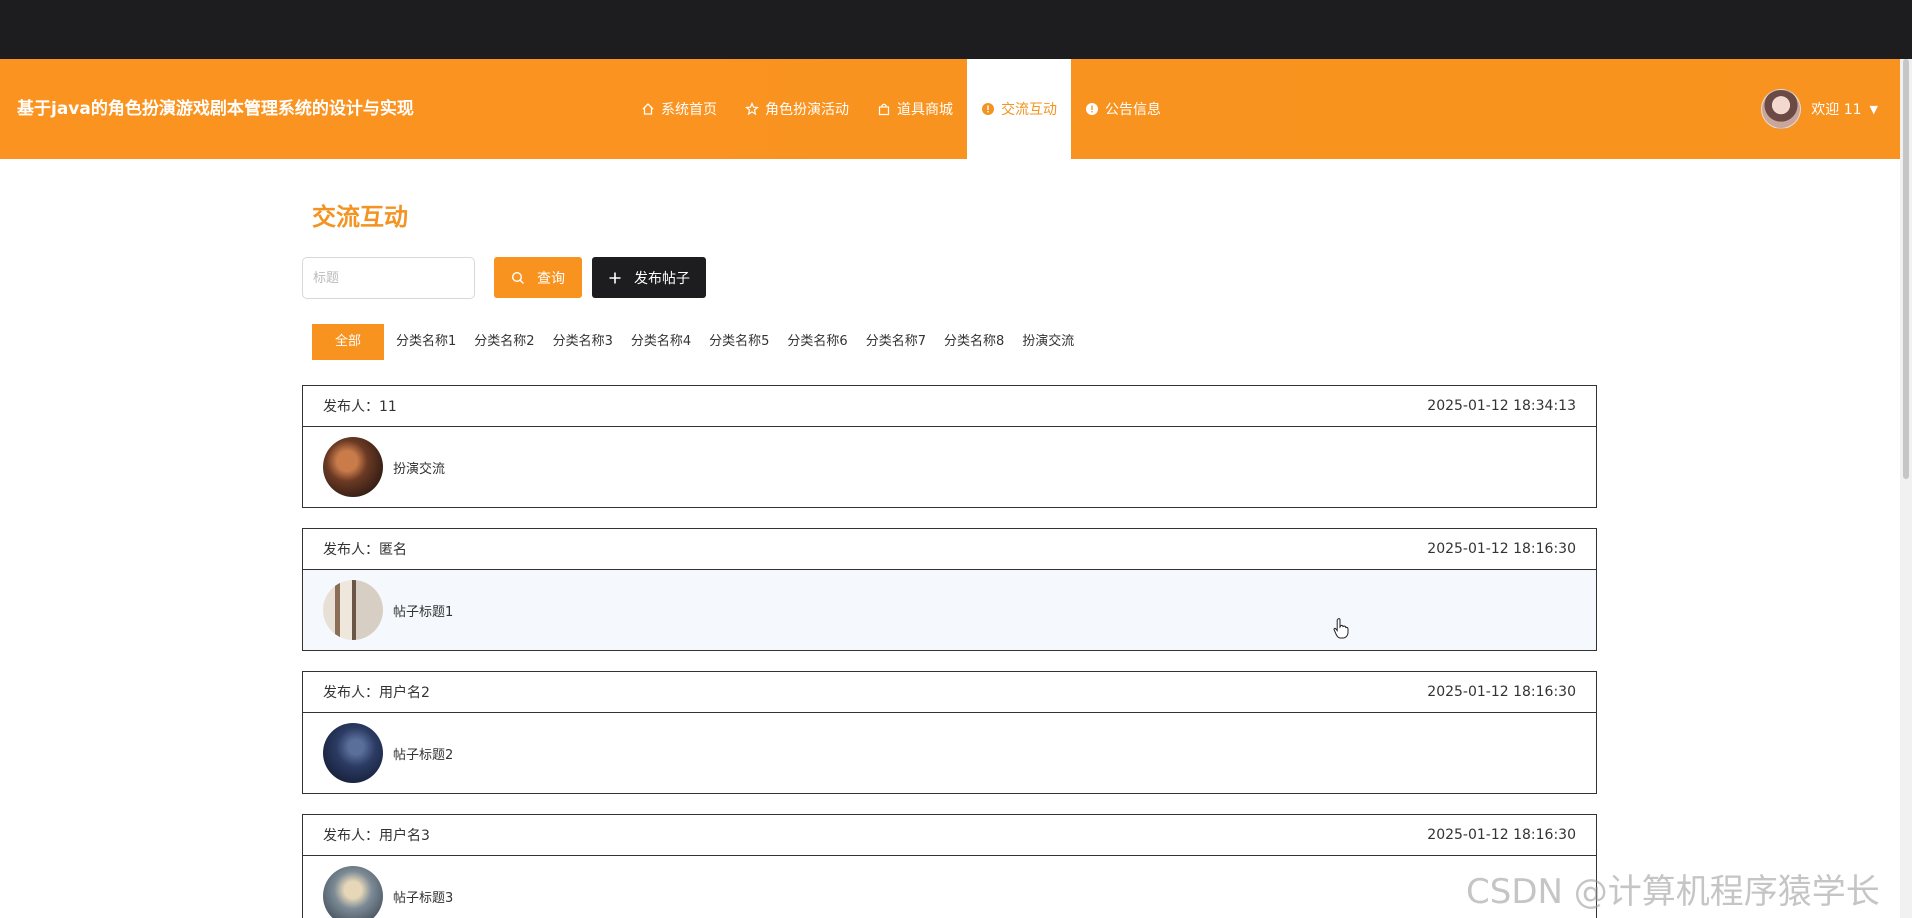 The width and height of the screenshot is (1912, 918). What do you see at coordinates (1029, 110) in the screenshot?
I see `nav-label: 交流互动` at bounding box center [1029, 110].